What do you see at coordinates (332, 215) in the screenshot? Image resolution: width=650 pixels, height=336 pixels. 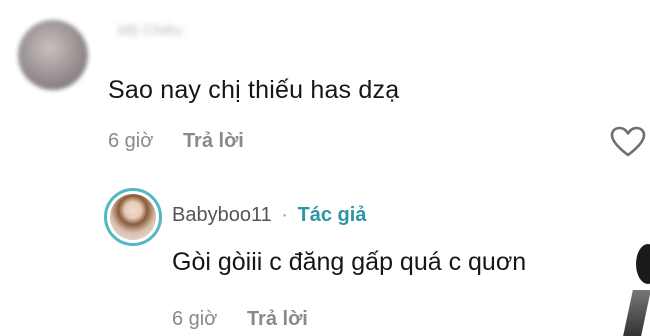 I see `author-badge: Tác giả` at bounding box center [332, 215].